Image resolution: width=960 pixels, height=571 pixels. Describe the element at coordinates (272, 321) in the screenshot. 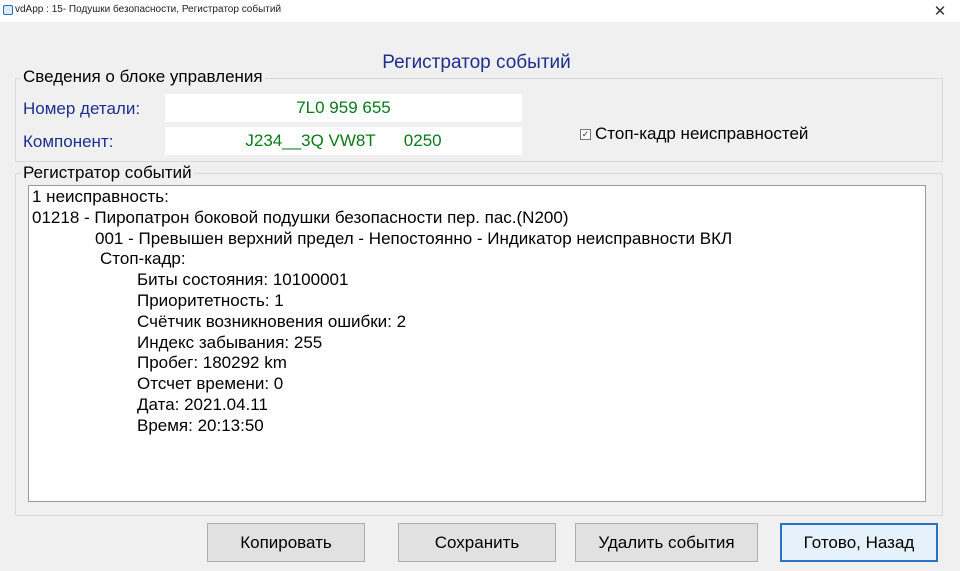

I see `log-line: Счётчик возникновения ошибки: 2` at that location.